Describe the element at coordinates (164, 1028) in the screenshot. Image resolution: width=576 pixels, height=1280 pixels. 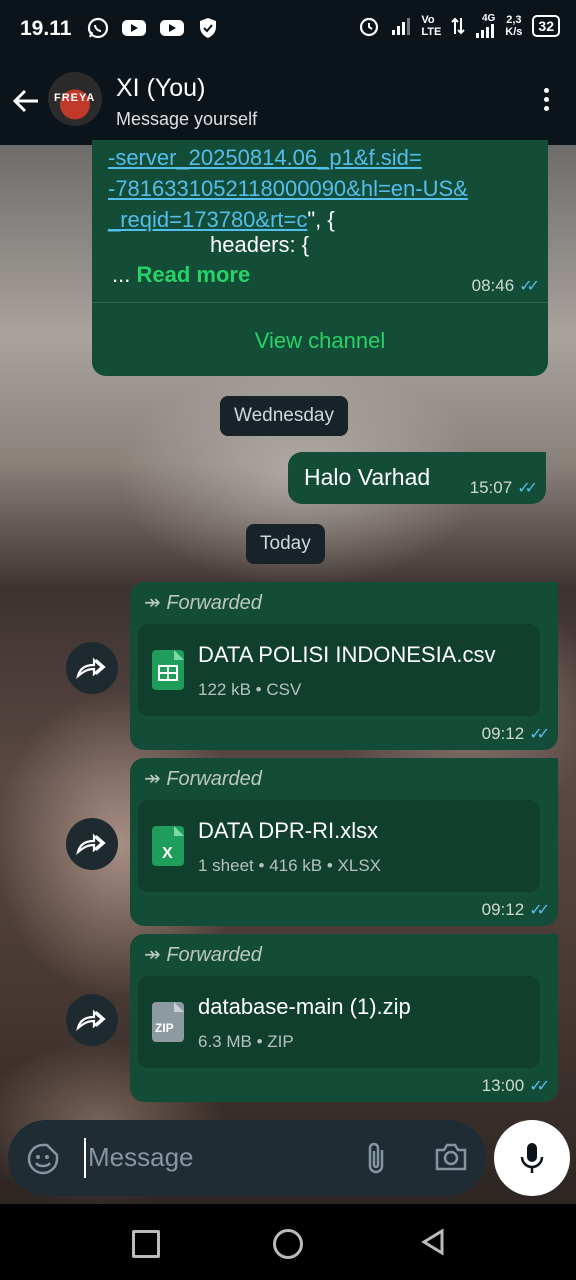
I see `svg-text: ZIP` at that location.